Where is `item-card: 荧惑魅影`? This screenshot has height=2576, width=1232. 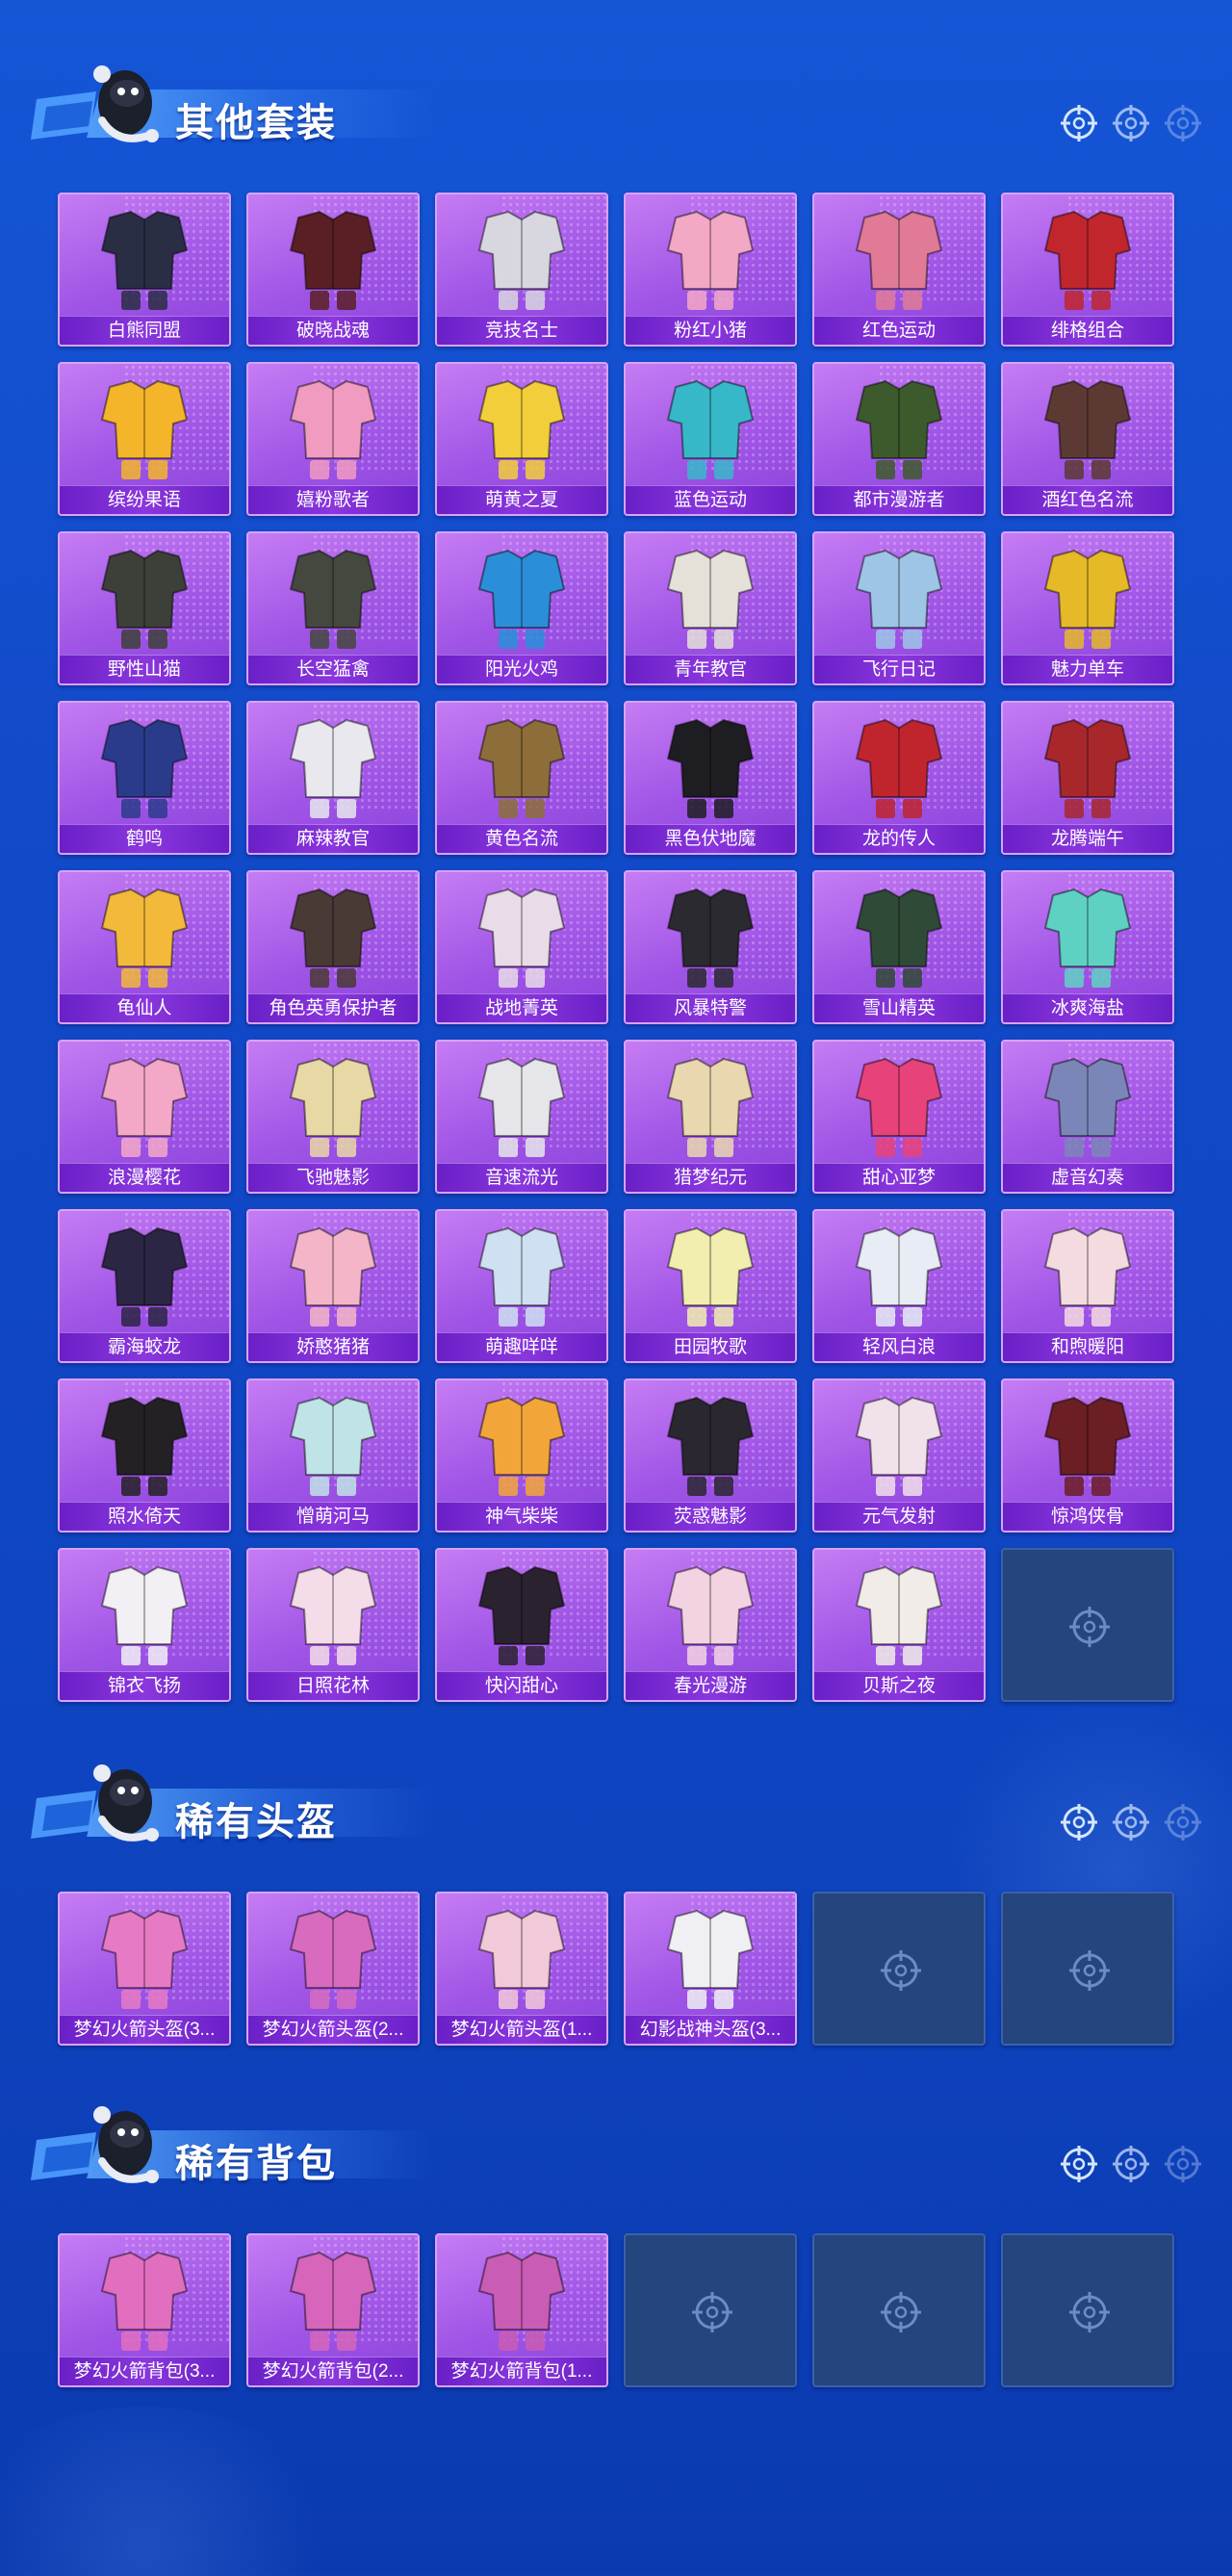 item-card: 荧惑魅影 is located at coordinates (710, 1455).